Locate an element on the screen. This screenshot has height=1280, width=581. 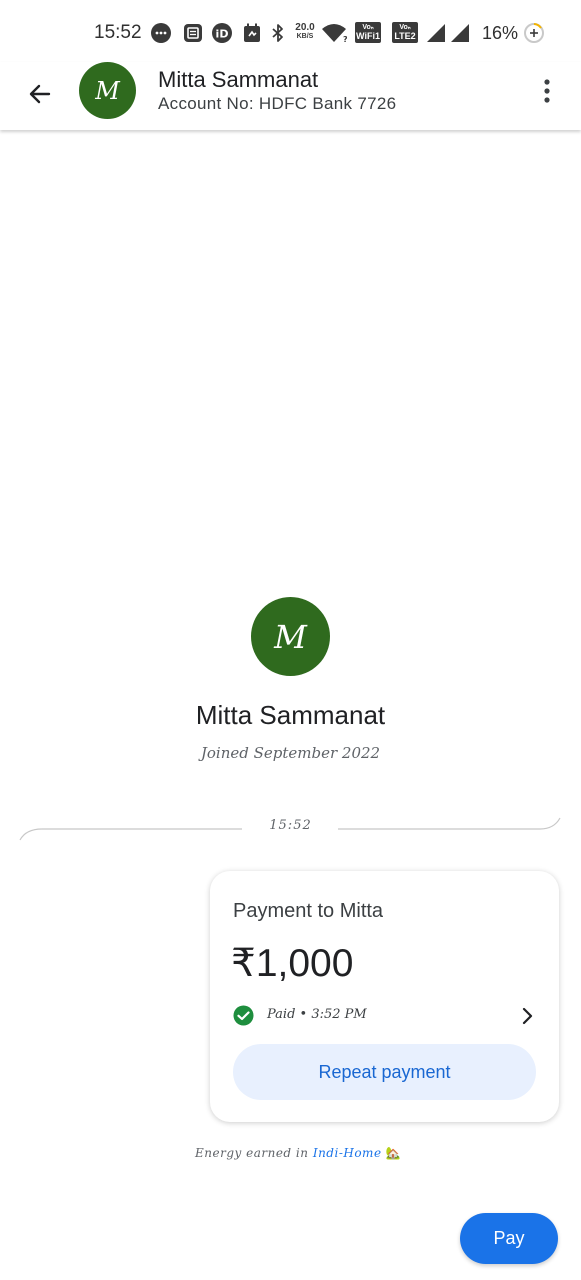
vowifi-badge: Voₙ WiFi1 is located at coordinates (368, 32).